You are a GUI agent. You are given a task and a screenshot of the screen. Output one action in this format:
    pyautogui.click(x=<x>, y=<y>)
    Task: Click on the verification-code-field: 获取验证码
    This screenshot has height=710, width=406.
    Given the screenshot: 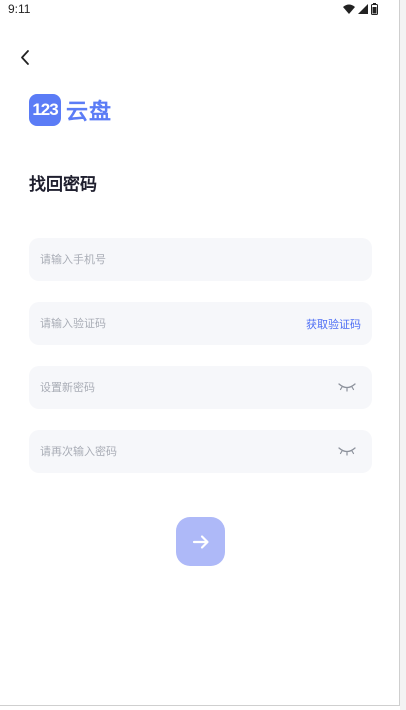 What is the action you would take?
    pyautogui.click(x=200, y=323)
    